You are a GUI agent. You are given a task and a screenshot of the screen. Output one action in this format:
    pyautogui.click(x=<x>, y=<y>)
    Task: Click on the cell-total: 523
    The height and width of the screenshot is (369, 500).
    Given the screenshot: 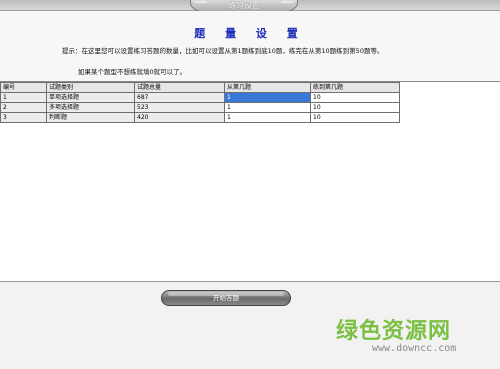 What is the action you would take?
    pyautogui.click(x=179, y=107)
    